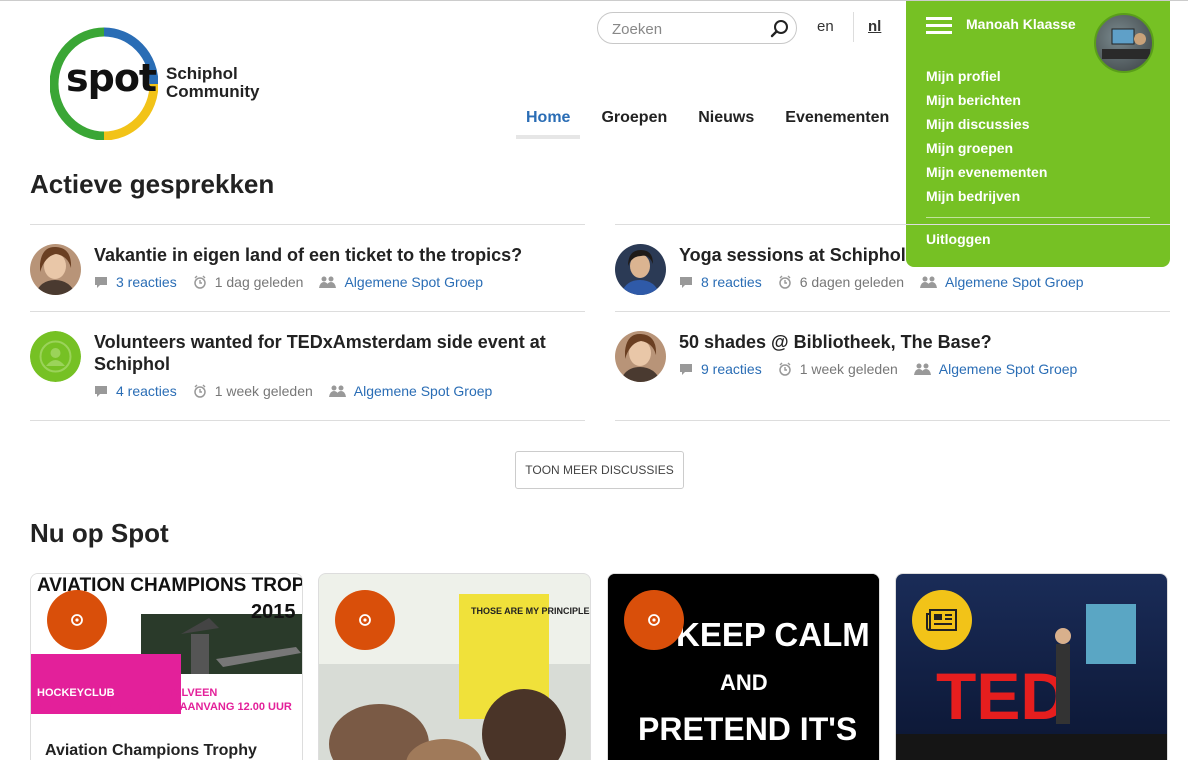  What do you see at coordinates (780, 29) in the screenshot?
I see `search-icon` at bounding box center [780, 29].